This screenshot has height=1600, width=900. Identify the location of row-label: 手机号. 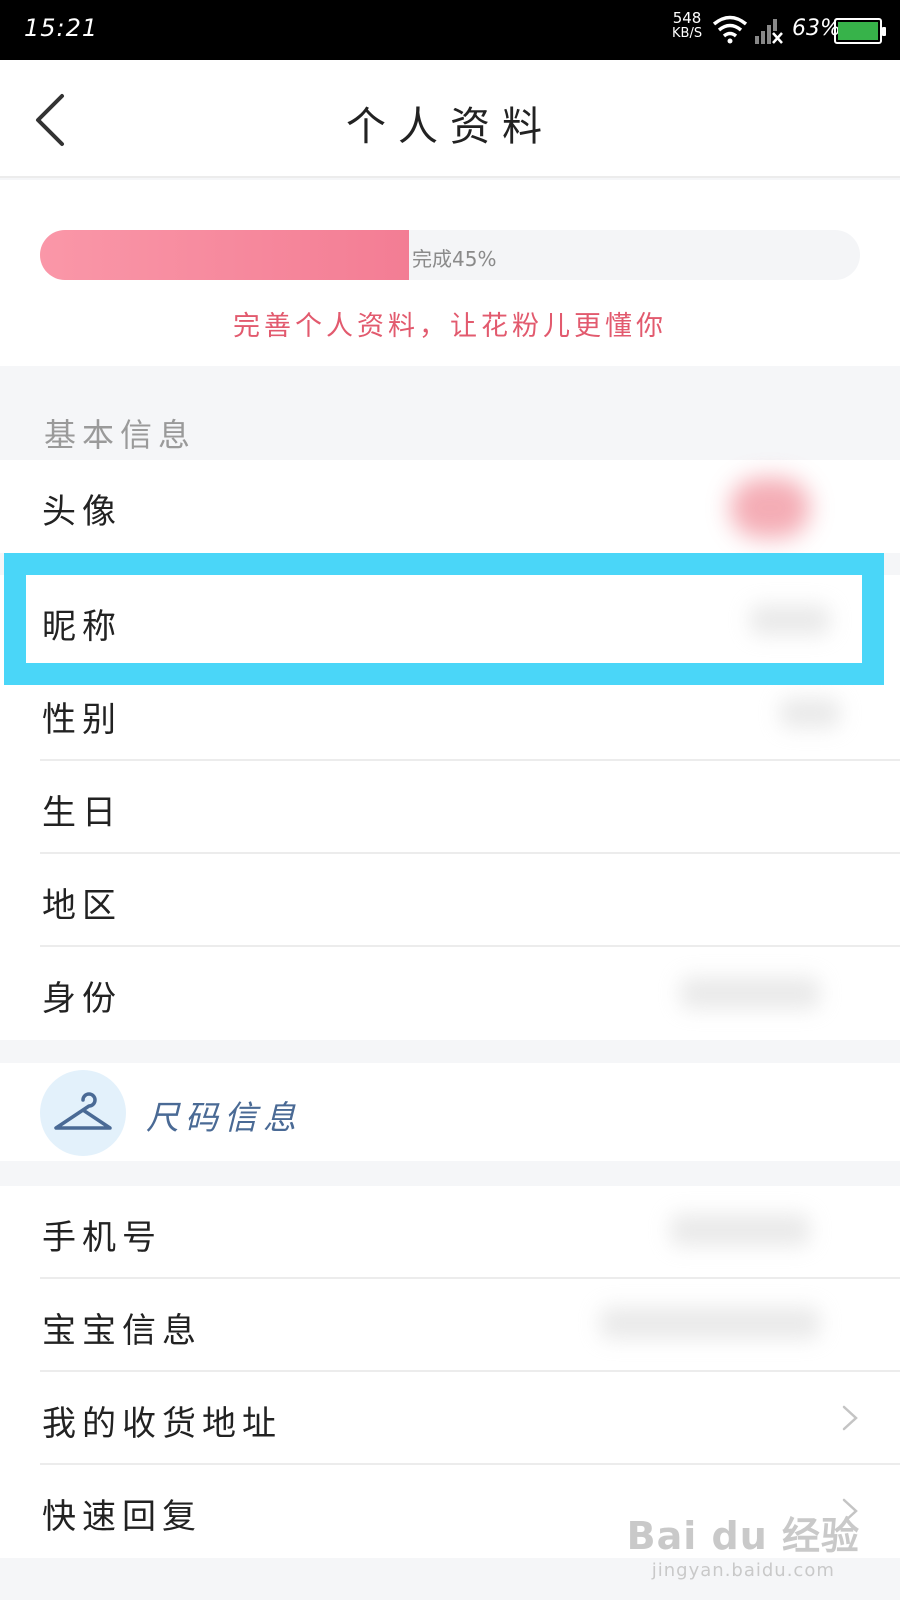
(102, 1238).